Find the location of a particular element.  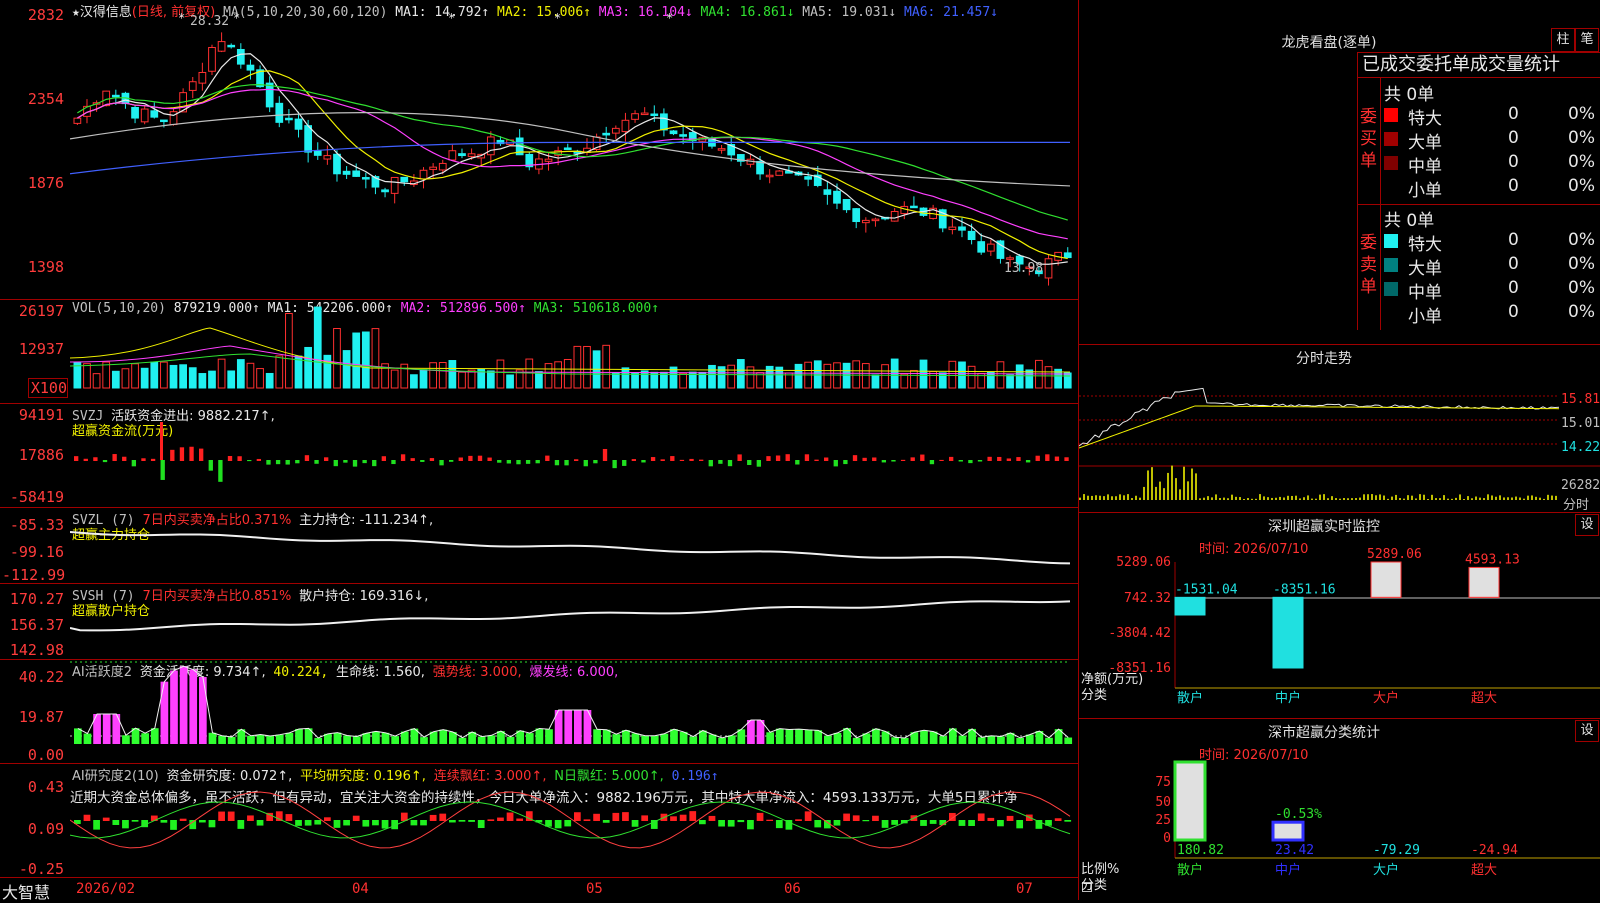

bar-mode-button: 柱 is located at coordinates (1563, 40).